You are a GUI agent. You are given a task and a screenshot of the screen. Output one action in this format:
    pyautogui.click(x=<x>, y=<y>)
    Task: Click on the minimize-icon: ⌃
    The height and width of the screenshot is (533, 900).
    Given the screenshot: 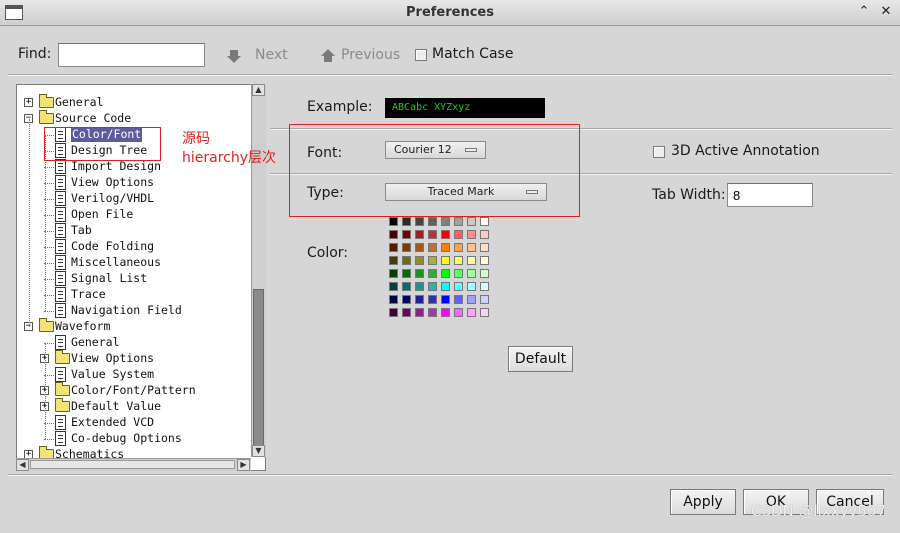 What is the action you would take?
    pyautogui.click(x=864, y=12)
    